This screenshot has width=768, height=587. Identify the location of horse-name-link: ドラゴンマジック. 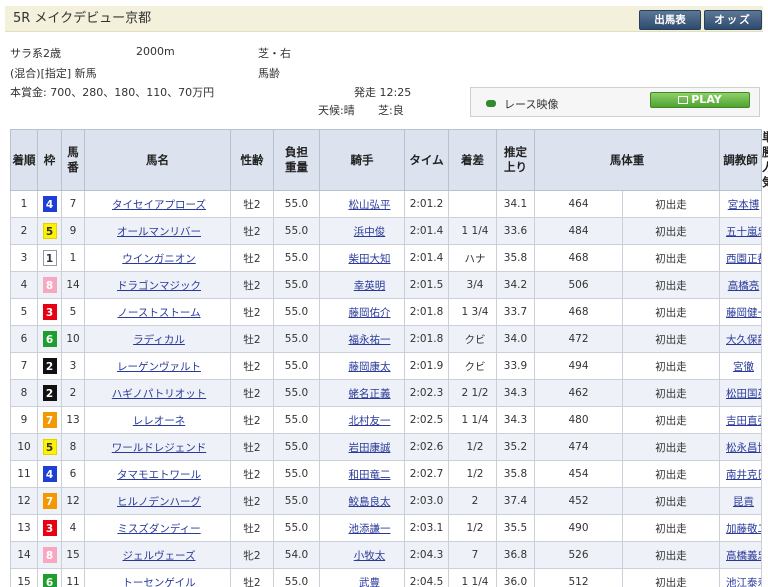
(159, 286).